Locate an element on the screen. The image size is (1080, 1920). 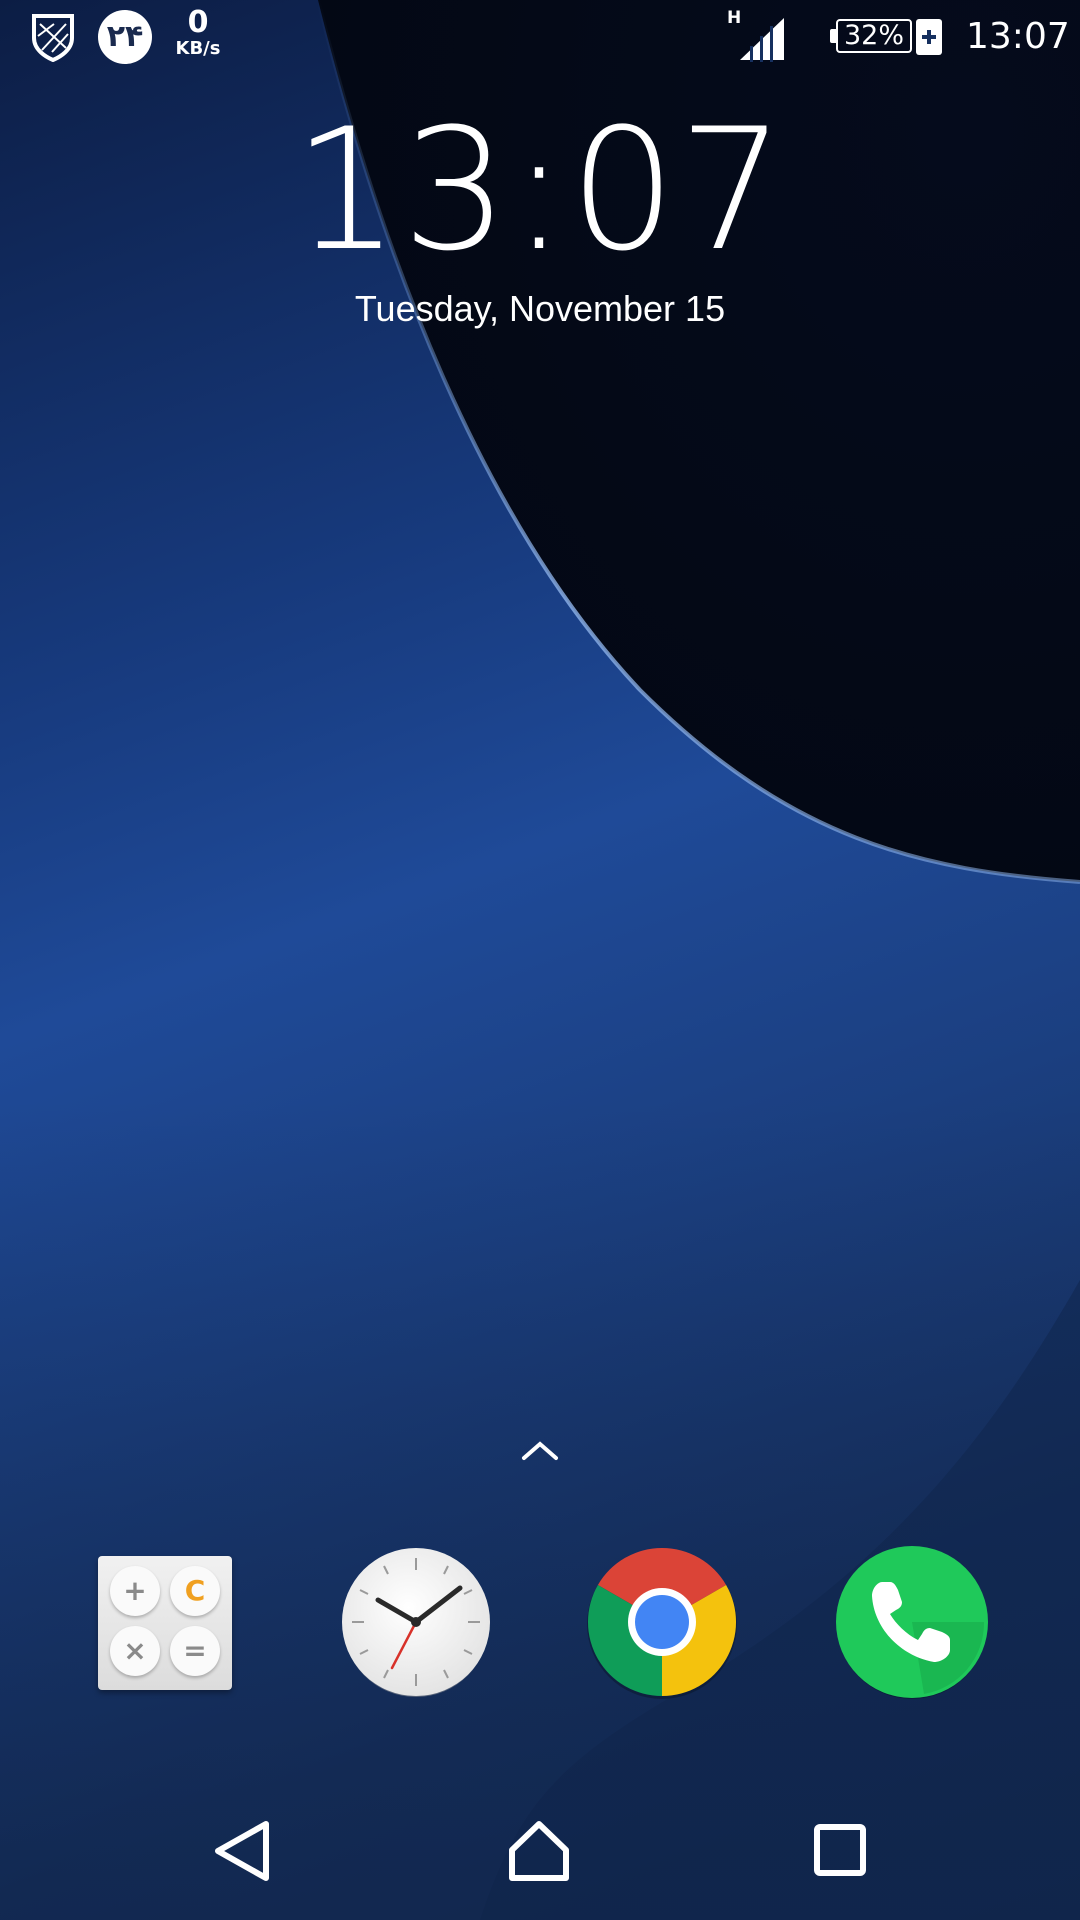
status-bar: ۲۴ 0 KB/s H 32% 13:07 is located at coordinates (540, 38).